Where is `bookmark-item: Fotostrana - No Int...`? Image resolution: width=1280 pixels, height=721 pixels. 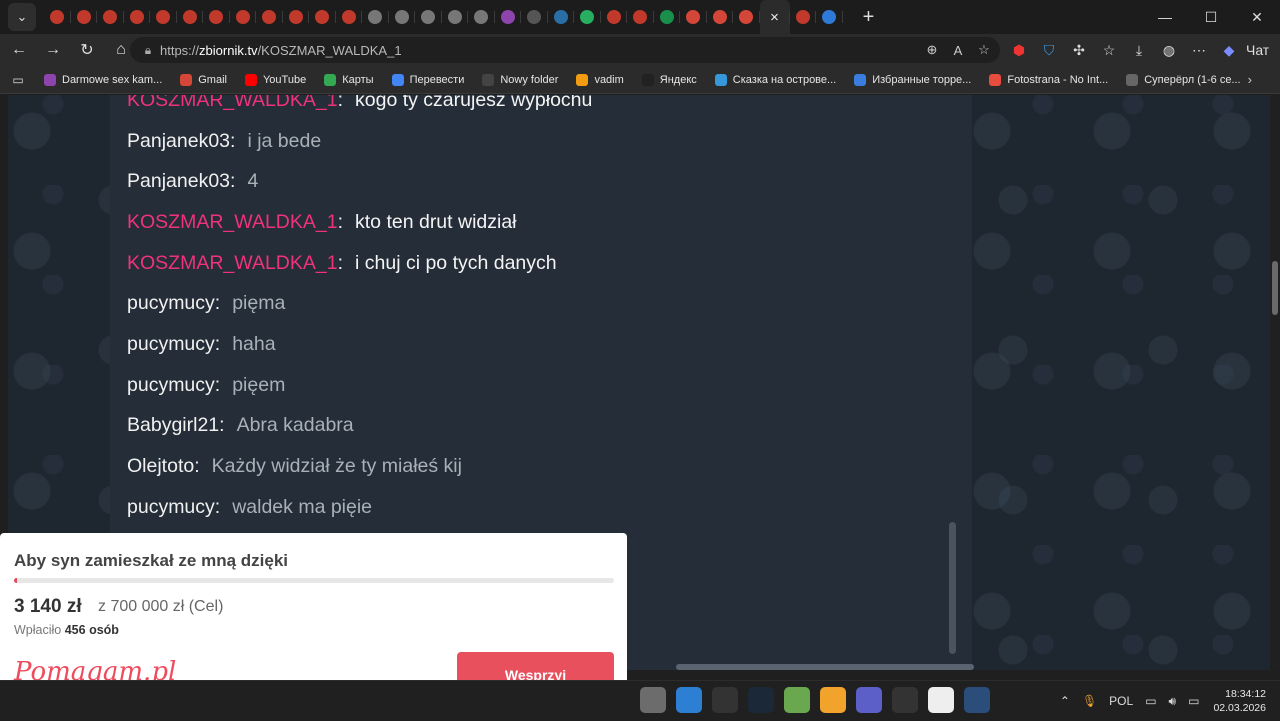 bookmark-item: Fotostrana - No Int... is located at coordinates (1048, 79).